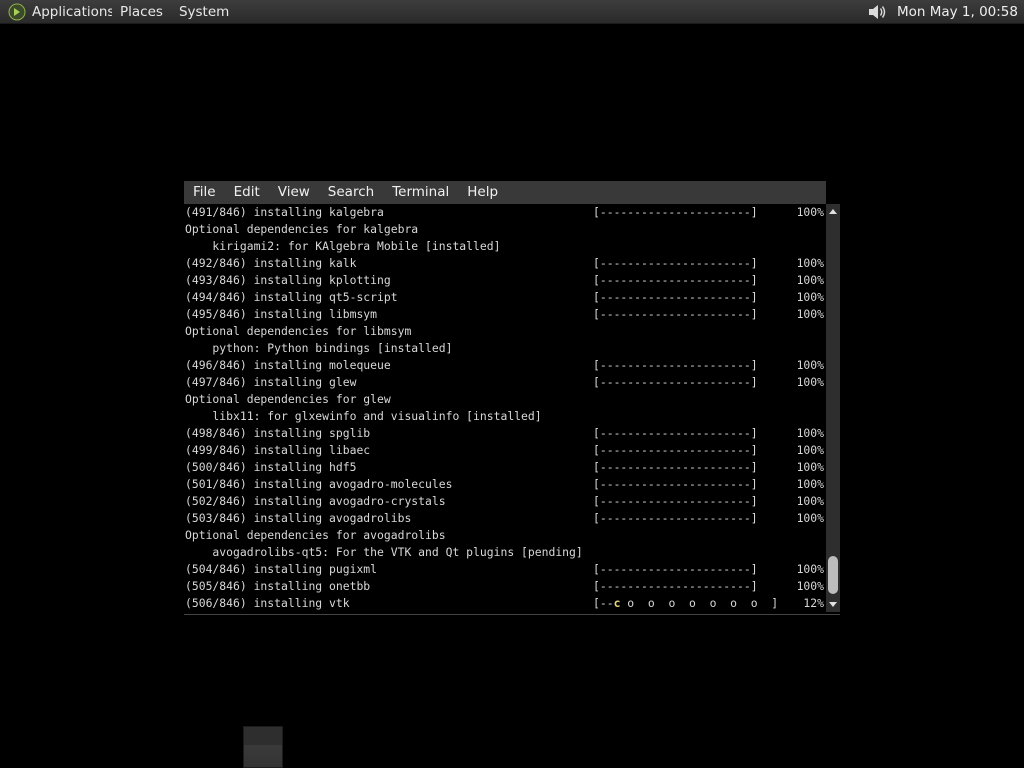 The height and width of the screenshot is (768, 1024). What do you see at coordinates (281, 314) in the screenshot?
I see `terminal-line-text: (495/846) installing libmsym` at bounding box center [281, 314].